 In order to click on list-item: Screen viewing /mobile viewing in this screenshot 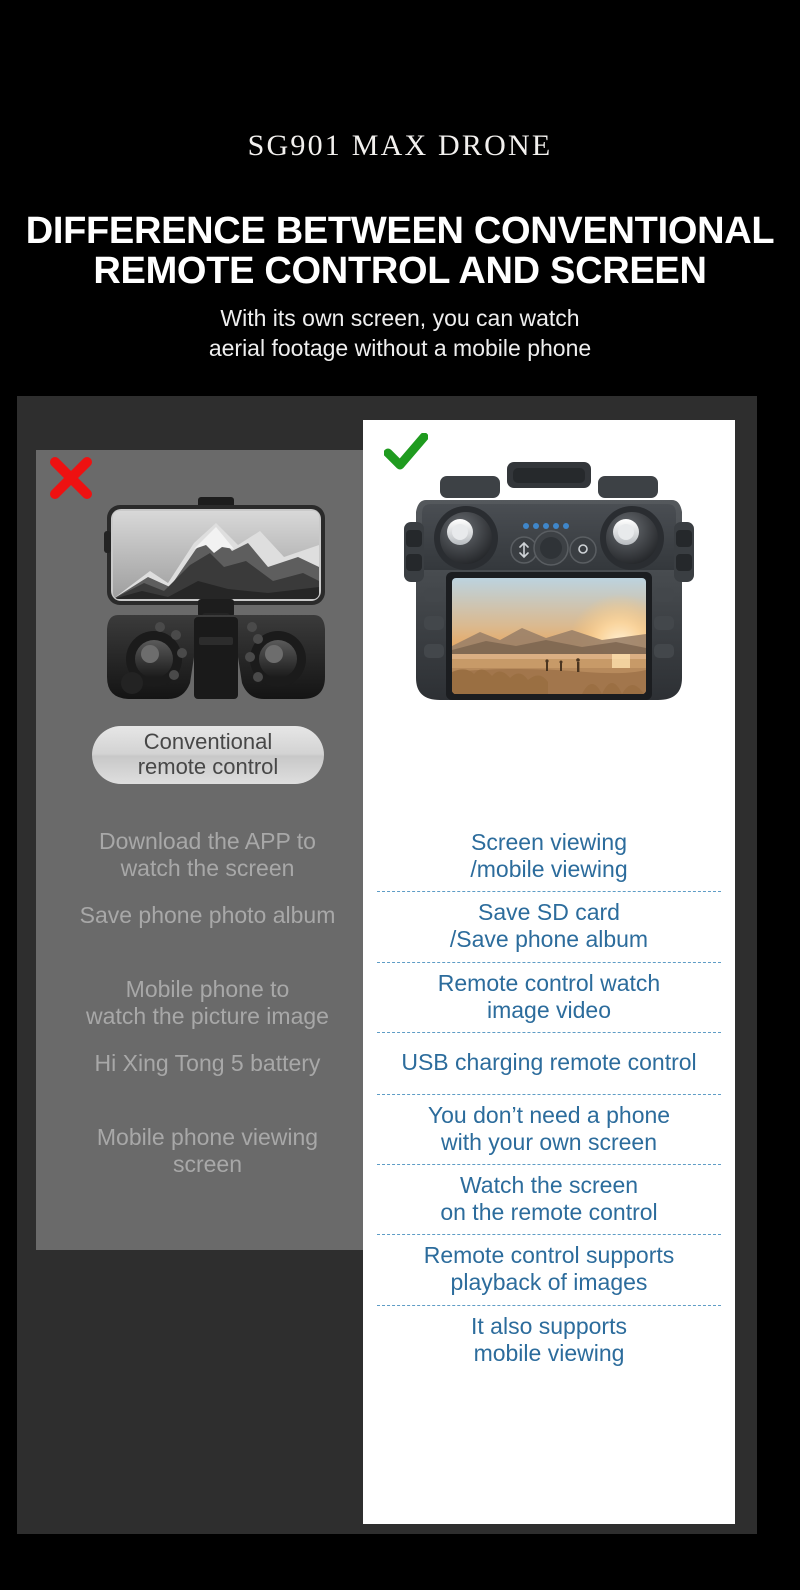, I will do `click(549, 857)`.